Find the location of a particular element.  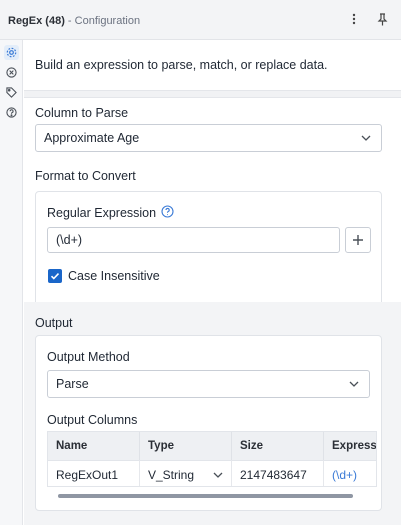

more-vertical-icon is located at coordinates (354, 19).